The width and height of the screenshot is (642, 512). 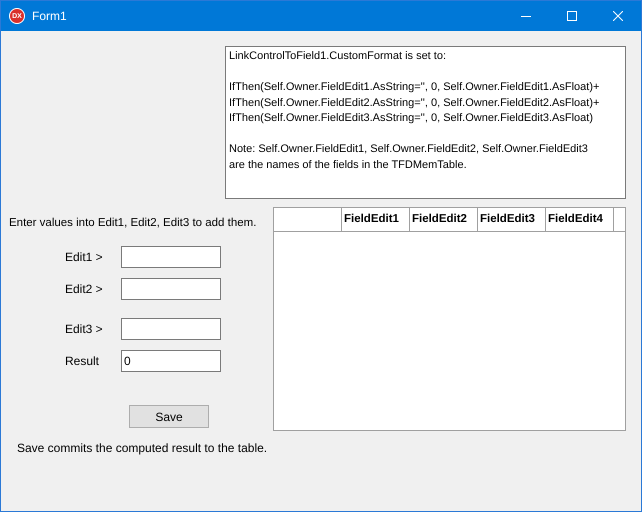 What do you see at coordinates (572, 16) in the screenshot?
I see `maximize-icon` at bounding box center [572, 16].